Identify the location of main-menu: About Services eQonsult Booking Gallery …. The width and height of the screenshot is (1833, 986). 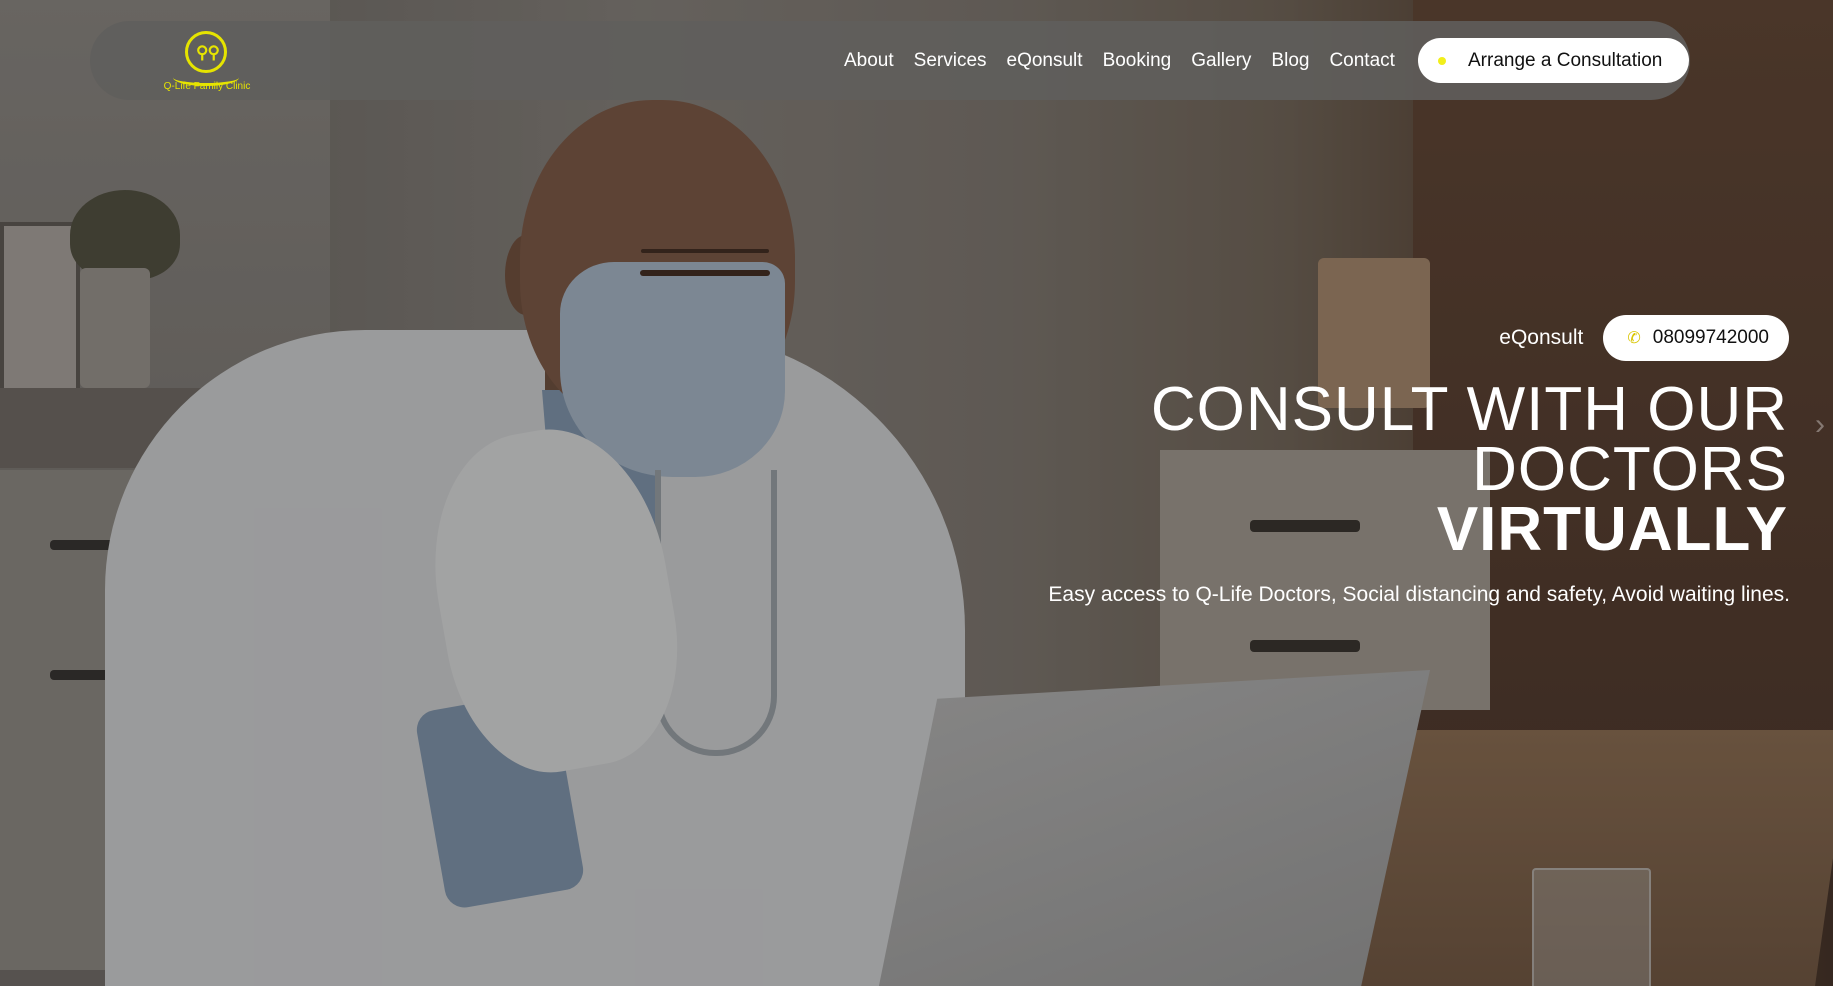
(1119, 60).